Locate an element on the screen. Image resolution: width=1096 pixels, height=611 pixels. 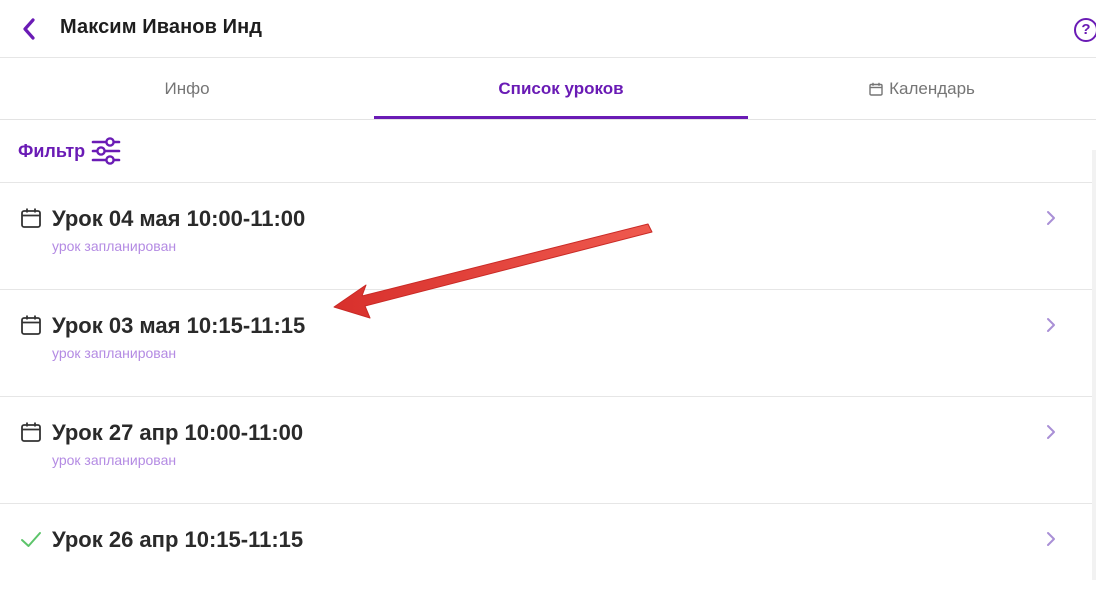
tab-calendar: Календарь is located at coordinates (922, 88).